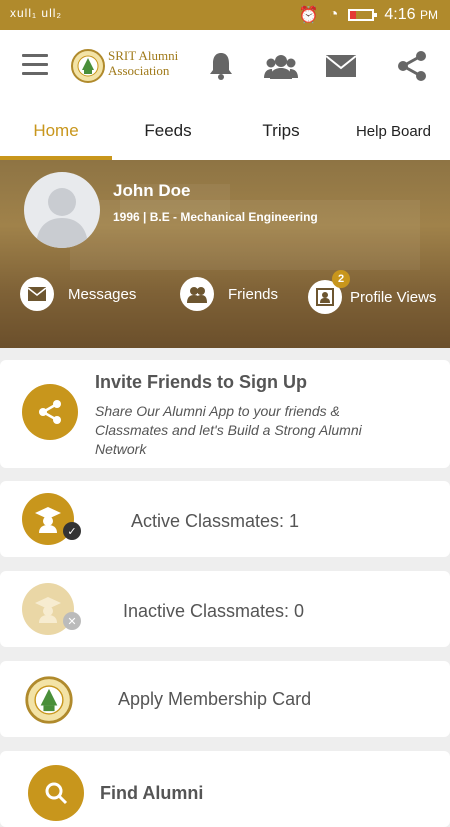  I want to click on membership-card: Apply Membership Card, so click(225, 699).